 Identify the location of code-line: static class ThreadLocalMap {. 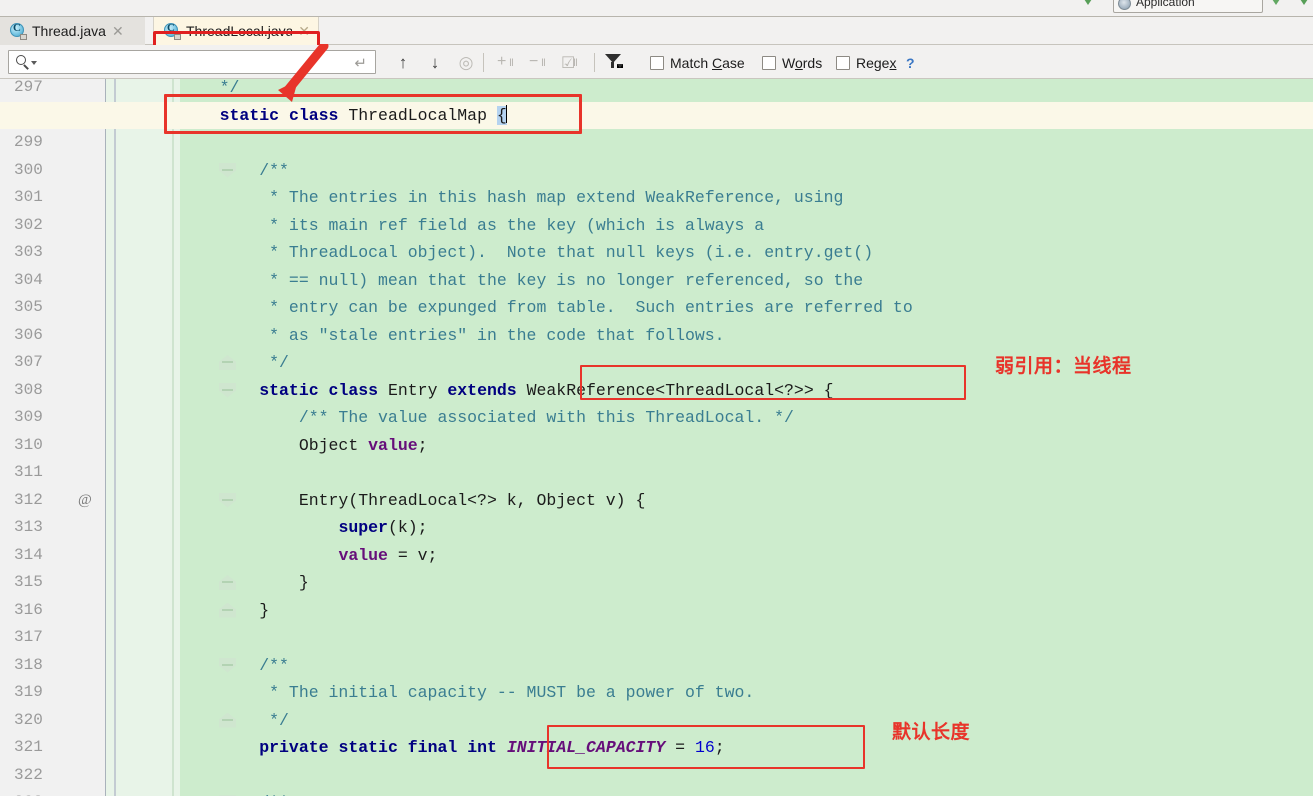
(656, 115).